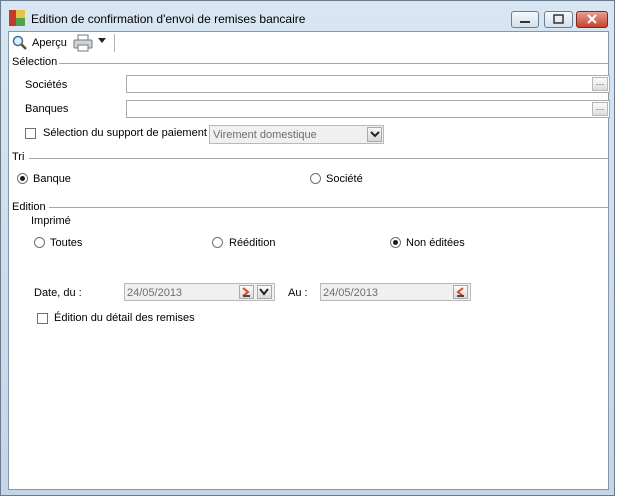  Describe the element at coordinates (333, 63) in the screenshot. I see `selection-divider` at that location.